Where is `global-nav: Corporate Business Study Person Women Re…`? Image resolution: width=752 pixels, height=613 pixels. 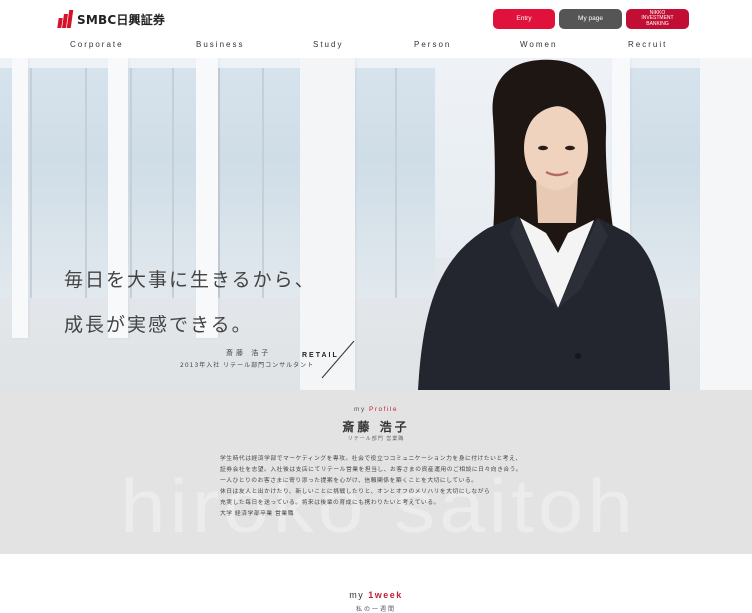
global-nav: Corporate Business Study Person Women Re… is located at coordinates (376, 47).